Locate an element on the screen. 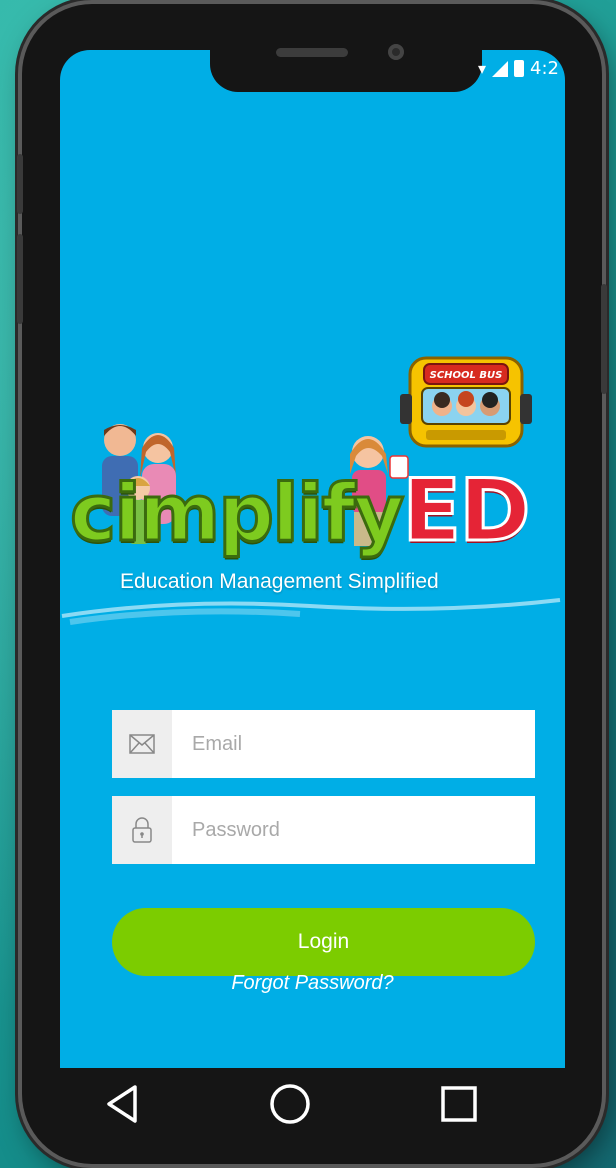 The image size is (616, 1168). forgot-password-link: Forgot Password? is located at coordinates (312, 983).